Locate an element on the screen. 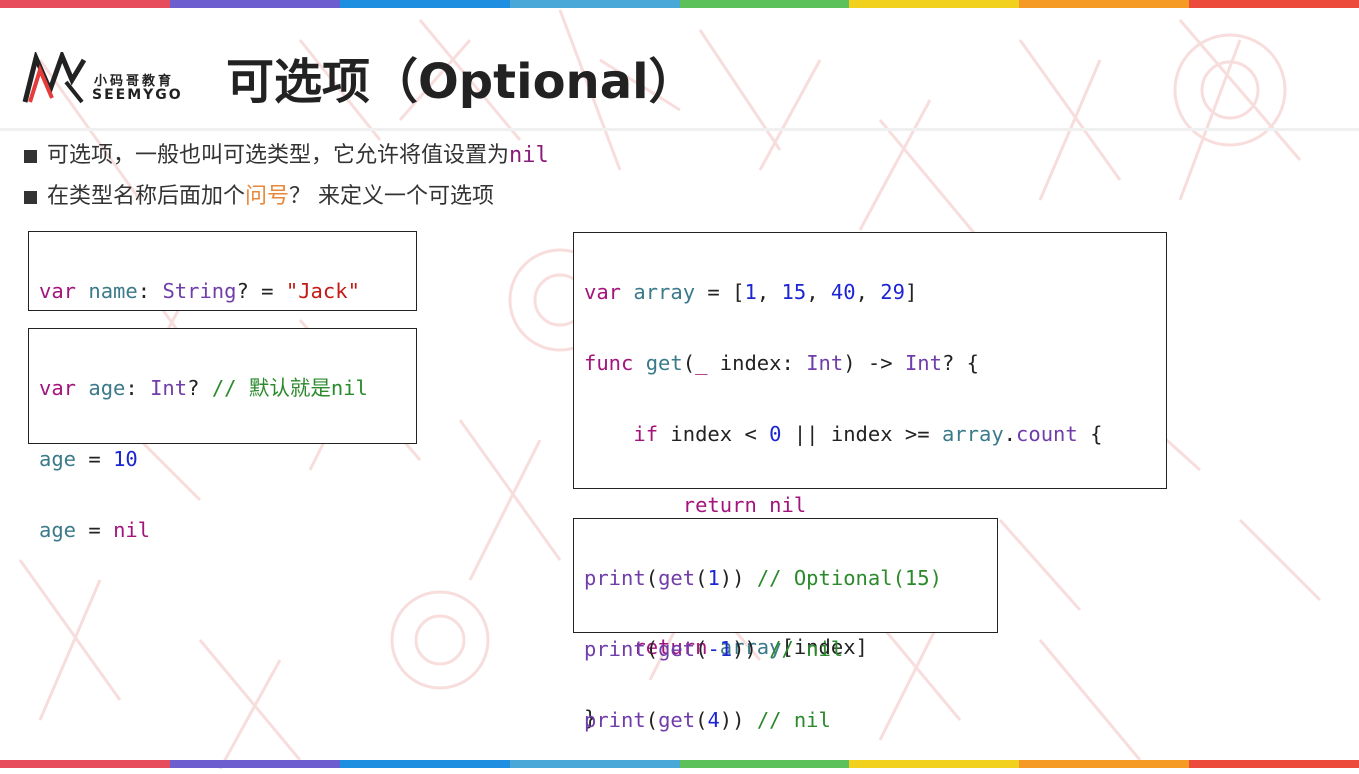 The image size is (1359, 774). code-line: var age: Int? // 默认就是nil is located at coordinates (203, 387).